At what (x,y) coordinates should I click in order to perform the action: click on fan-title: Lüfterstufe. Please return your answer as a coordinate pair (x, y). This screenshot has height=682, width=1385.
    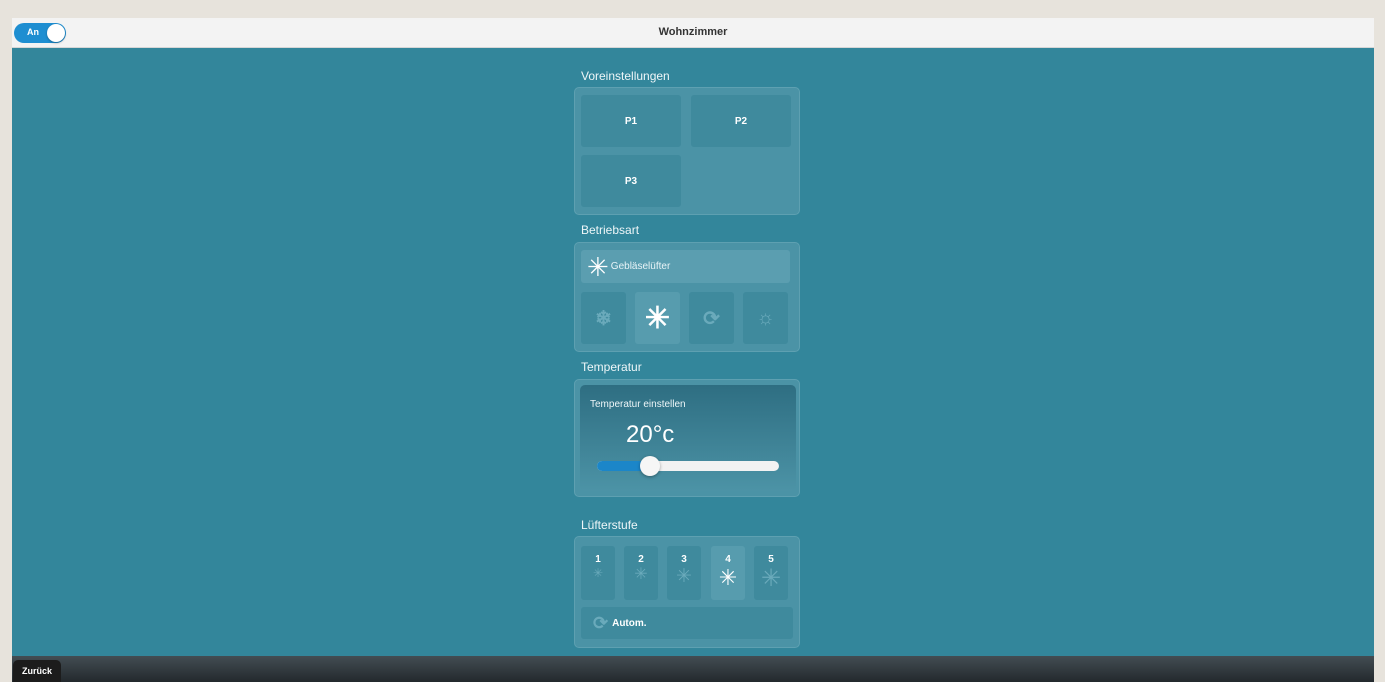
    Looking at the image, I should click on (609, 525).